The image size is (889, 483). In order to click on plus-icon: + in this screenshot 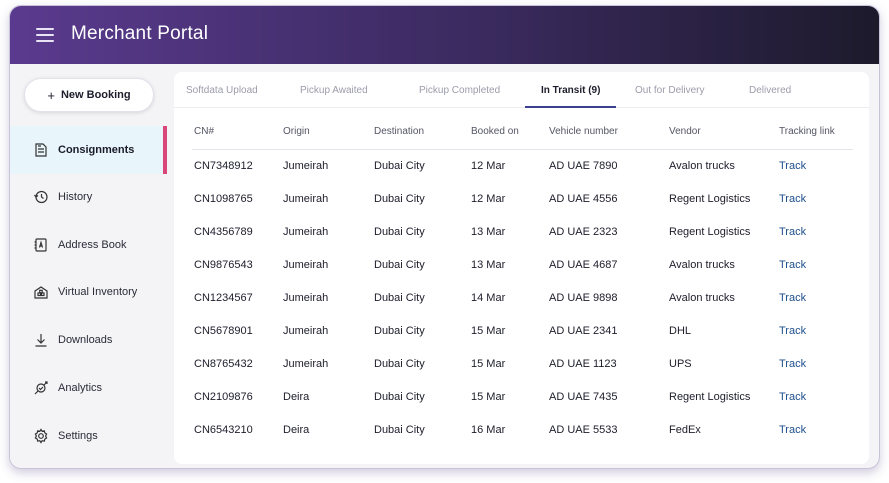, I will do `click(51, 95)`.